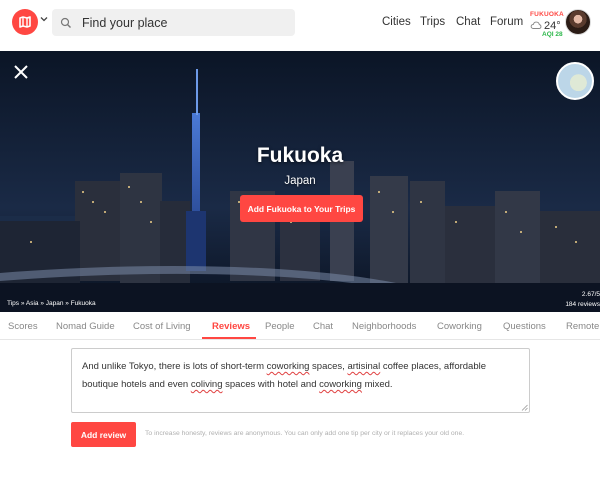  Describe the element at coordinates (384, 326) in the screenshot. I see `tab-neighborhoods: Neighborhoods` at that location.